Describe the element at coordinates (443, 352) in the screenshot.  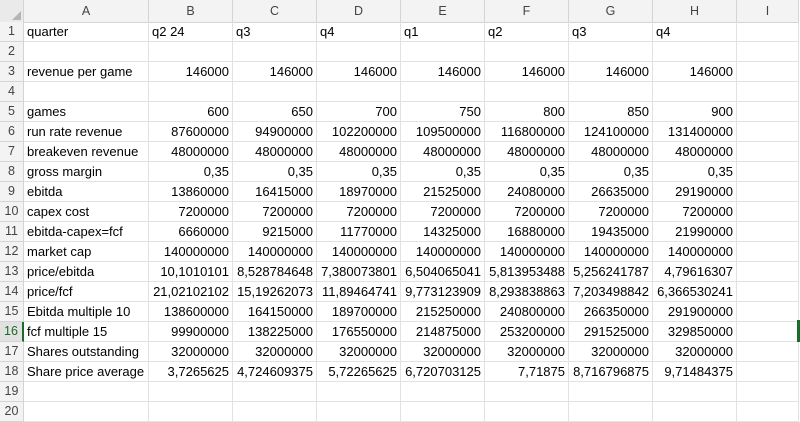
I see `cell-e17: 32000000` at that location.